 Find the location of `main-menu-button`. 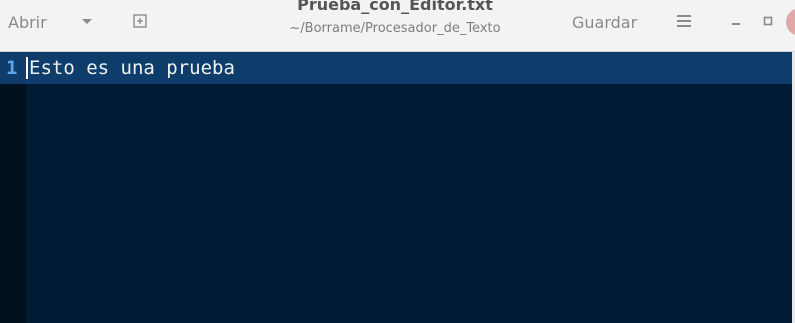

main-menu-button is located at coordinates (684, 21).